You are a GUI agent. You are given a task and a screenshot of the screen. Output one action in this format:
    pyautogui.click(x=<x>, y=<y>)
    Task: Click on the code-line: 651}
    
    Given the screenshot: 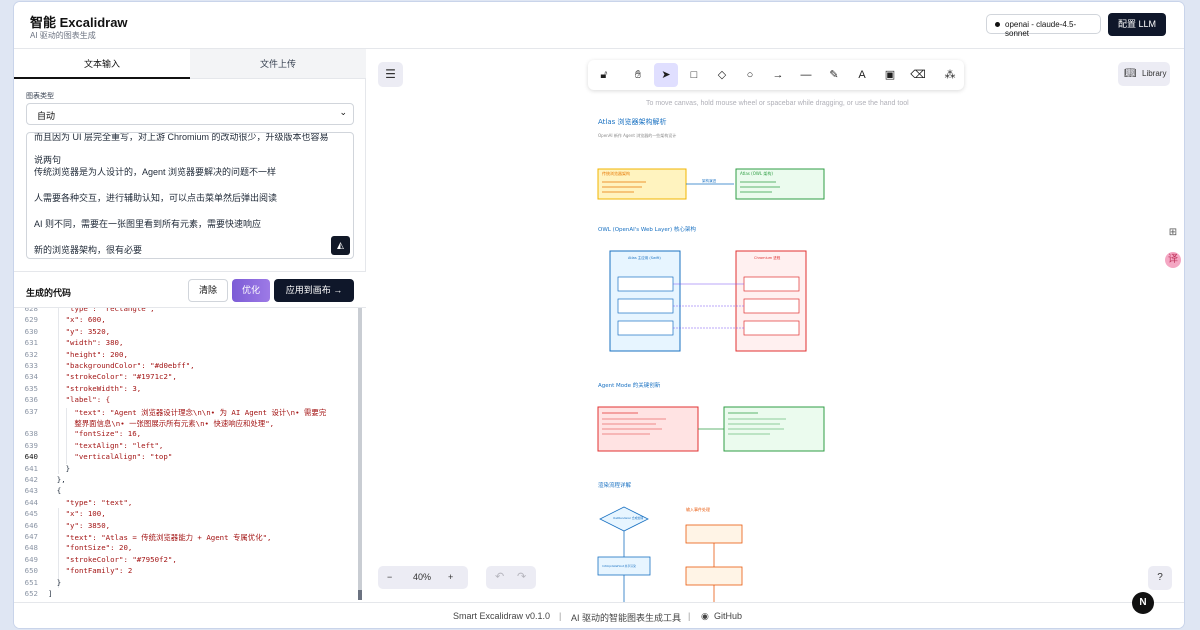 What is the action you would take?
    pyautogui.click(x=190, y=583)
    